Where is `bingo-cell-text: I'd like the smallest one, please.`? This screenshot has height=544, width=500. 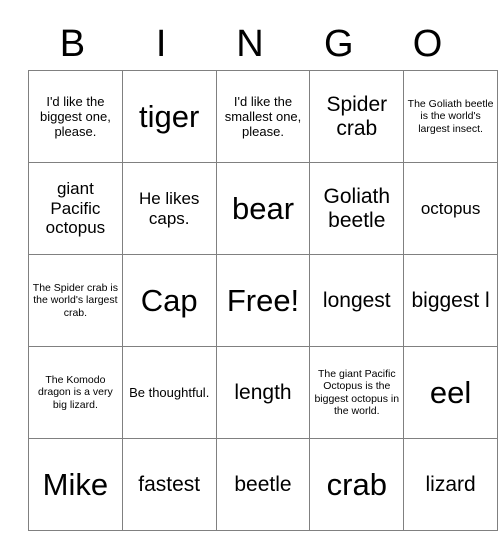 bingo-cell-text: I'd like the smallest one, please. is located at coordinates (263, 116).